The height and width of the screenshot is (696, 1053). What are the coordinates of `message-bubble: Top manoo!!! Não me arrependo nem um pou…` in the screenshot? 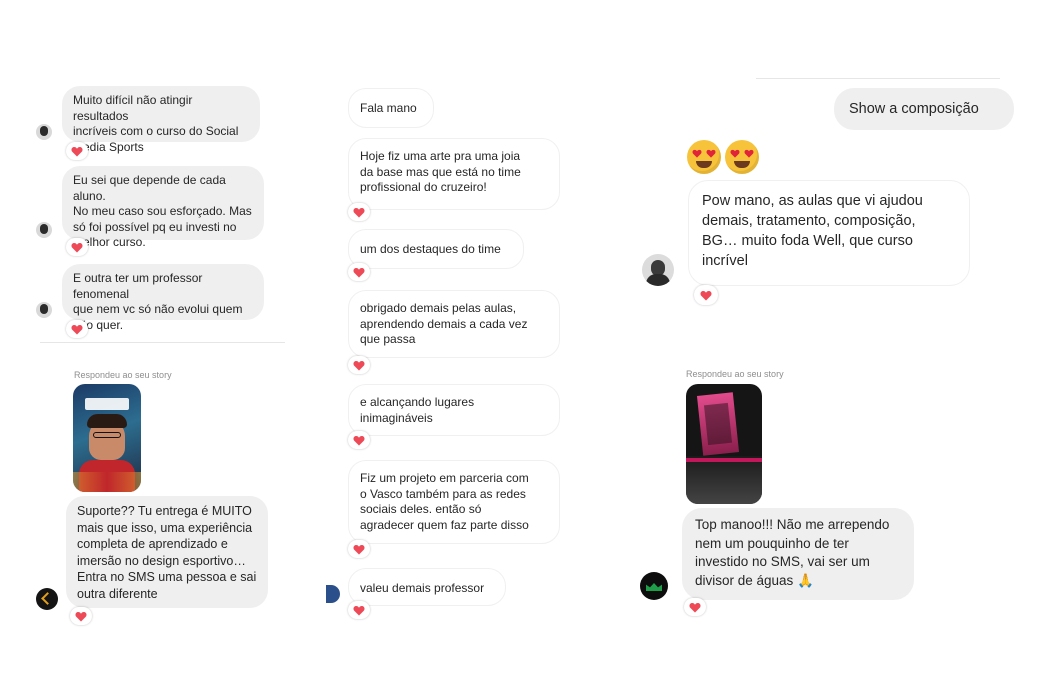 It's located at (798, 554).